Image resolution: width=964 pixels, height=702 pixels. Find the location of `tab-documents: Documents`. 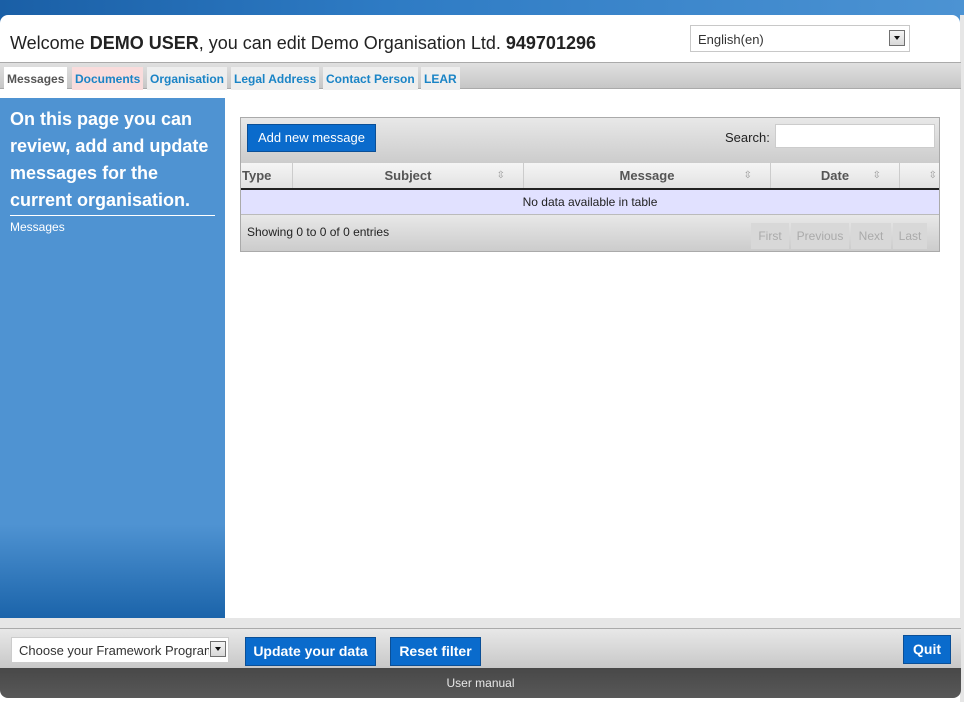

tab-documents: Documents is located at coordinates (108, 78).